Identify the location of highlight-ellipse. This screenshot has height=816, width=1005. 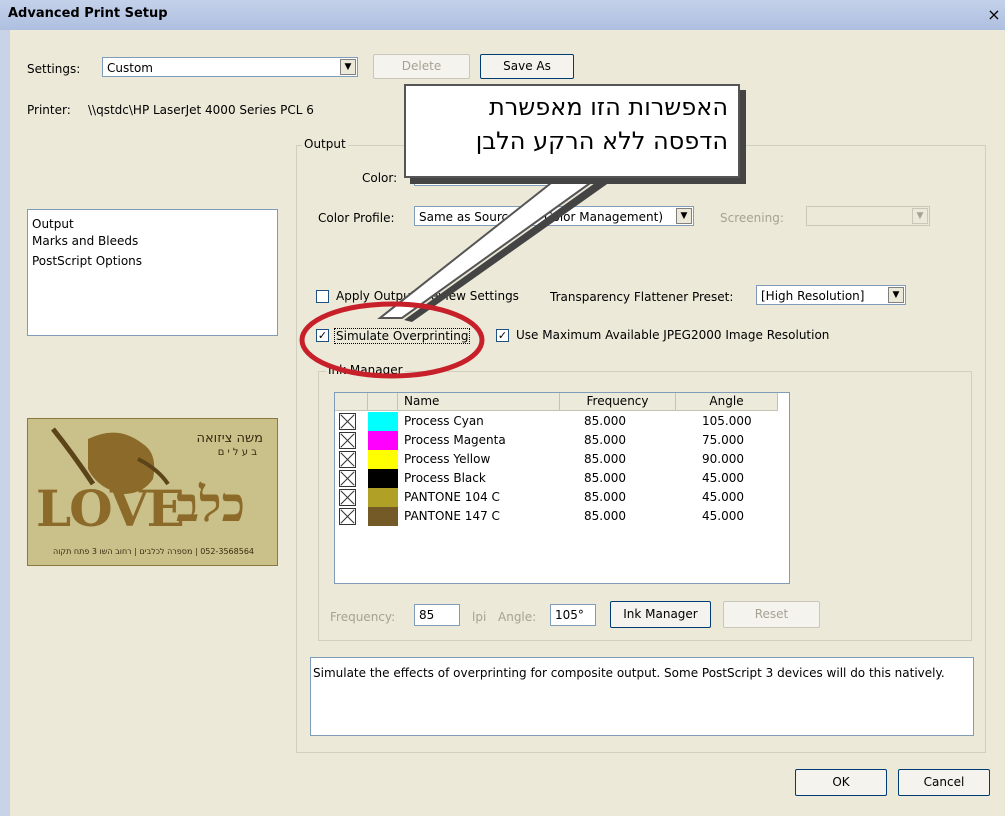
(392, 340).